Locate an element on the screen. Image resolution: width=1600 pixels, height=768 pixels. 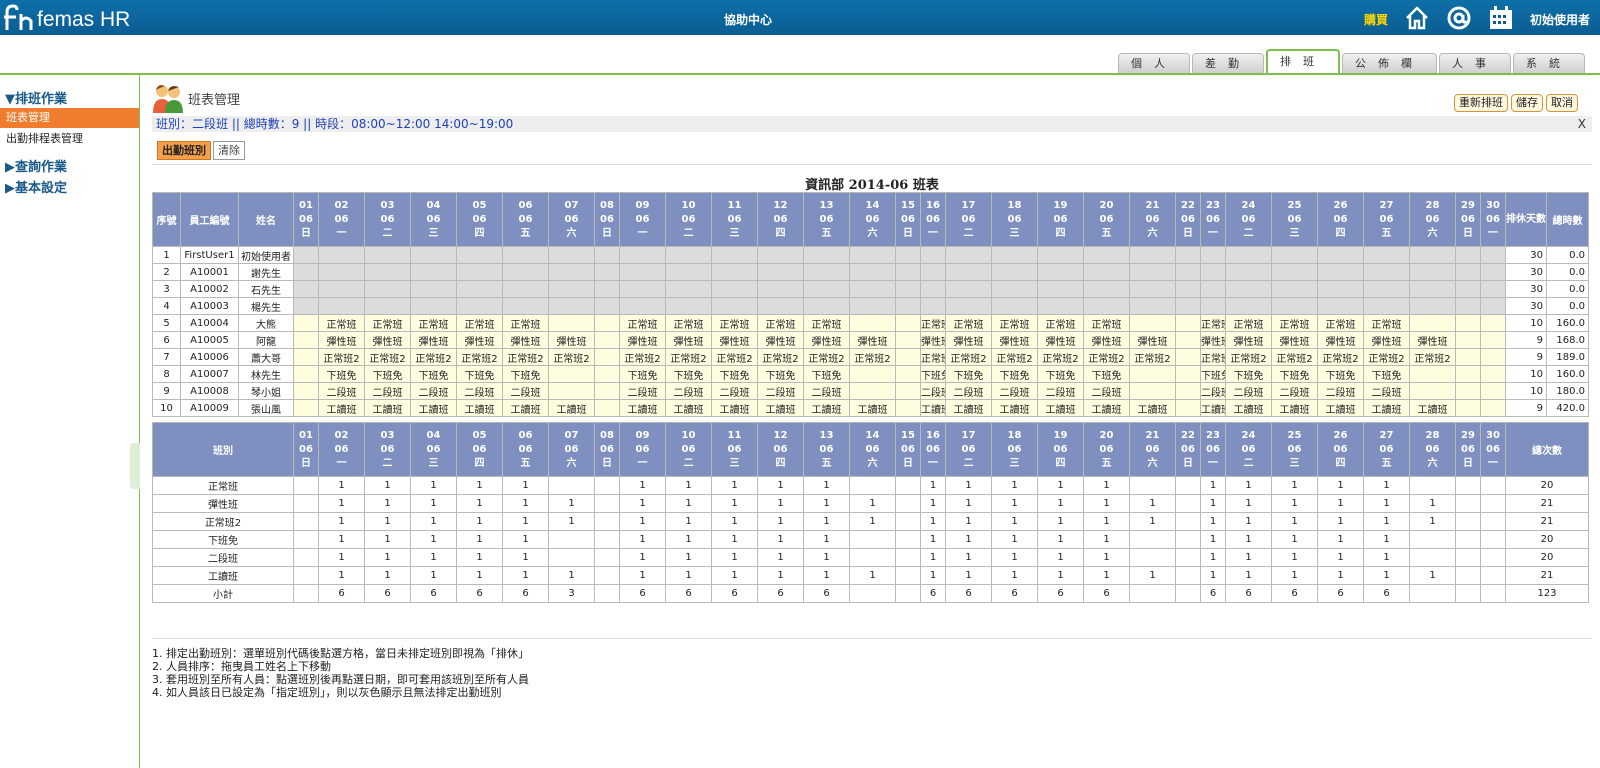
day-header: 12 06 四 is located at coordinates (780, 449).